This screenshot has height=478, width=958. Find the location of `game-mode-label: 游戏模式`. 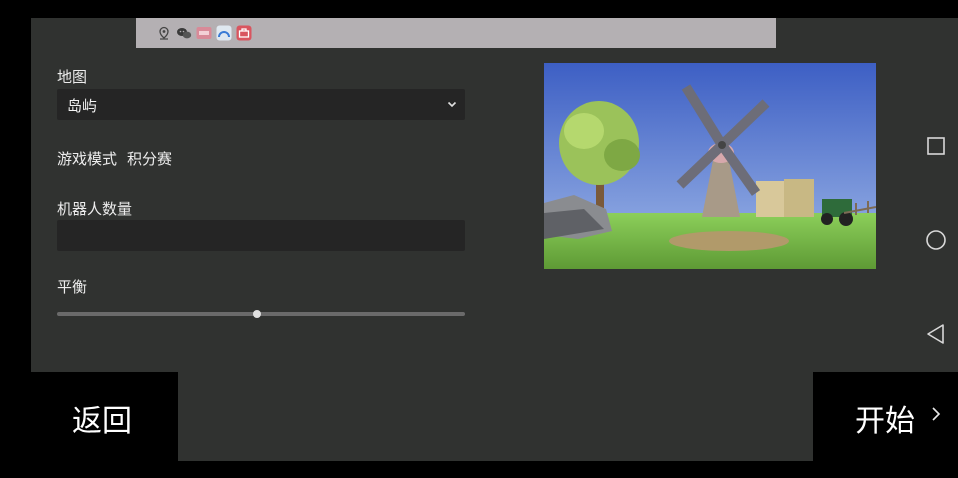

game-mode-label: 游戏模式 is located at coordinates (87, 159).